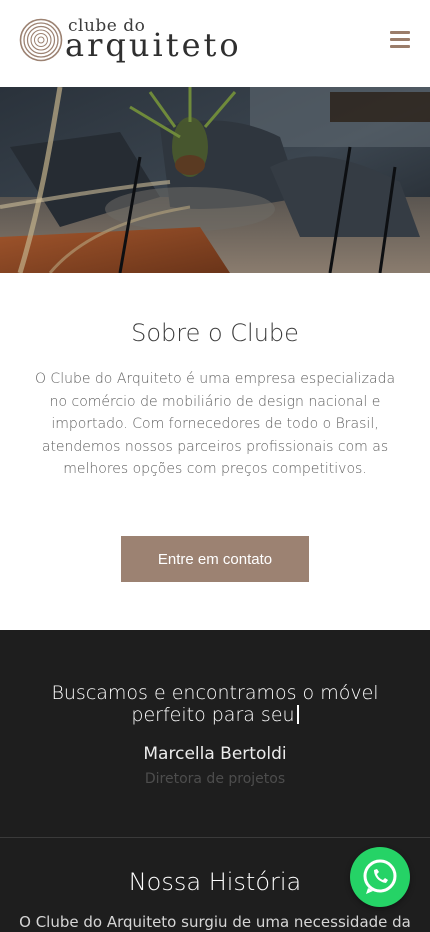 The width and height of the screenshot is (430, 932). I want to click on whatsapp-button, so click(380, 877).